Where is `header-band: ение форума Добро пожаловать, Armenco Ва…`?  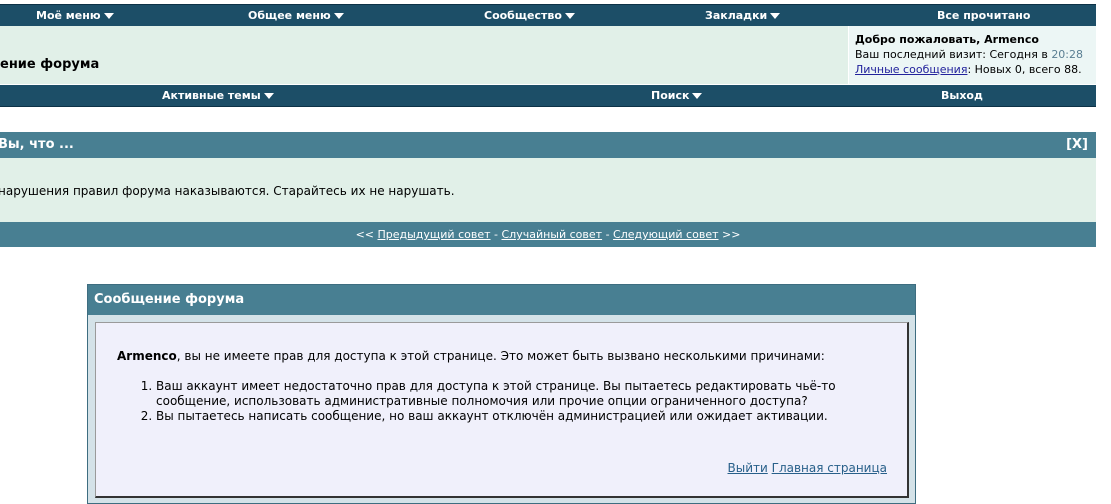 header-band: ение форума Добро пожаловать, Armenco Ва… is located at coordinates (548, 55).